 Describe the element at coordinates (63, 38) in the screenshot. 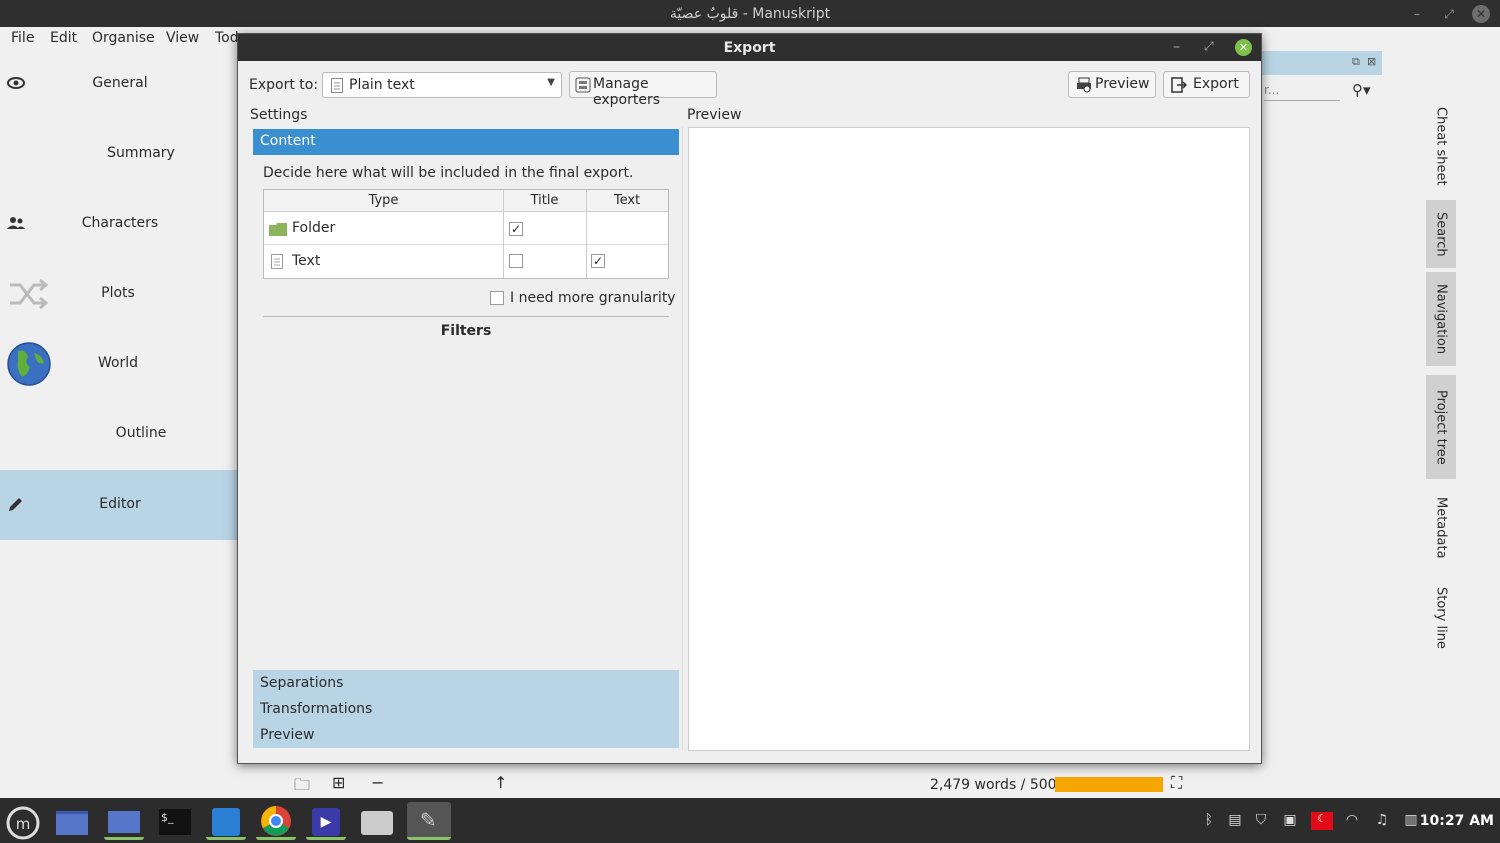

I see `menu-edit: Edit` at that location.